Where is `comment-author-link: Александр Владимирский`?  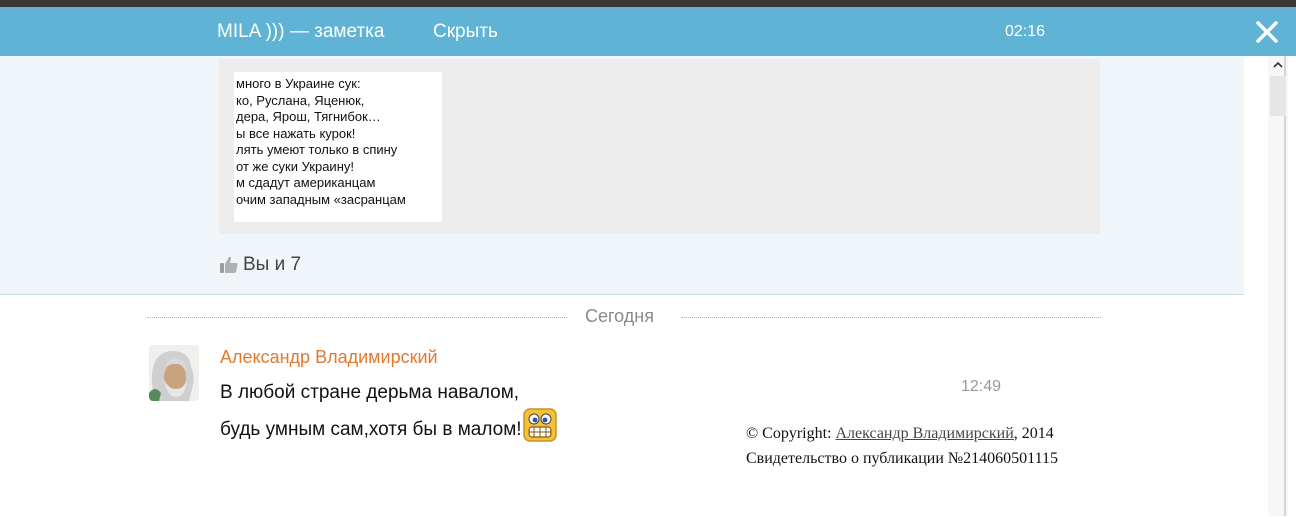
comment-author-link: Александр Владимирский is located at coordinates (329, 357).